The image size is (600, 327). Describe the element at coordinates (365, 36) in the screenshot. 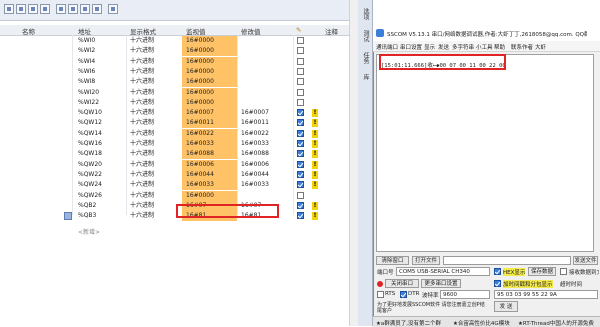

I see `side-tab: 测试` at that location.